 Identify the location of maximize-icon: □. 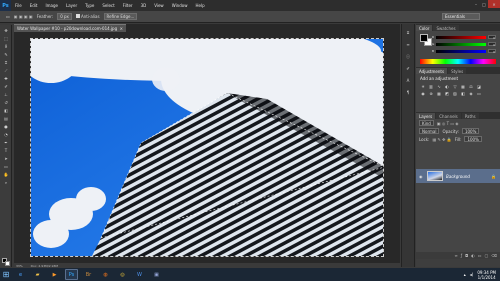
(484, 4).